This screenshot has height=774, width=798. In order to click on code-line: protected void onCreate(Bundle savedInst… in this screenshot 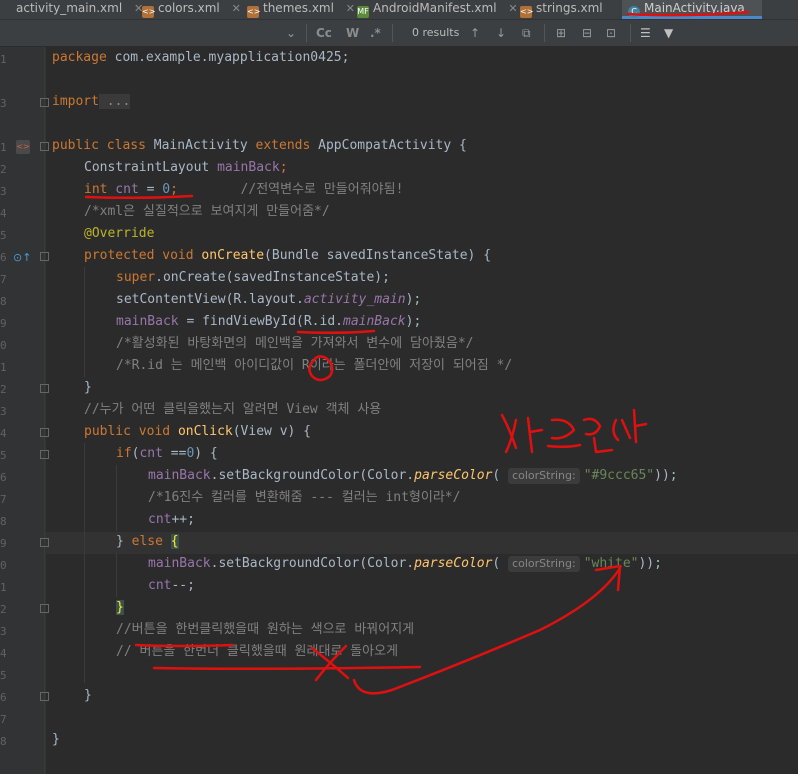, I will do `click(287, 256)`.